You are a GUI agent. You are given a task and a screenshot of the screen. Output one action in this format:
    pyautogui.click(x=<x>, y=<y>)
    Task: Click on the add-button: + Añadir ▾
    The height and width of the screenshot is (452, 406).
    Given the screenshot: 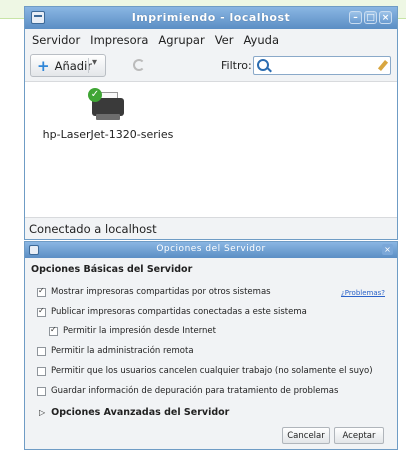 What is the action you would take?
    pyautogui.click(x=68, y=65)
    